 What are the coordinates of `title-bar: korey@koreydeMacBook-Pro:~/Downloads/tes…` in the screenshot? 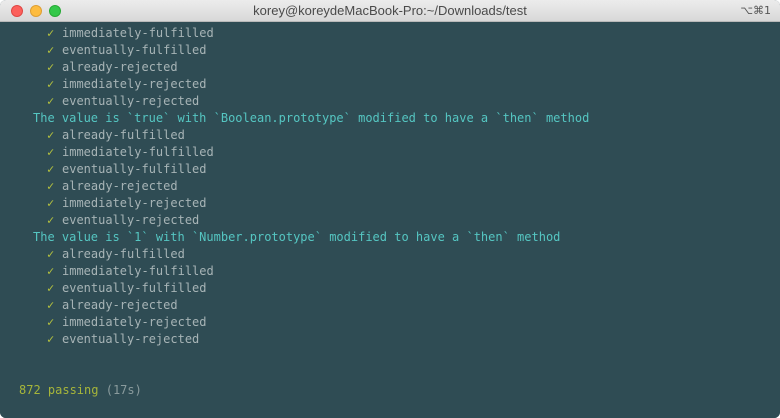 It's located at (390, 11).